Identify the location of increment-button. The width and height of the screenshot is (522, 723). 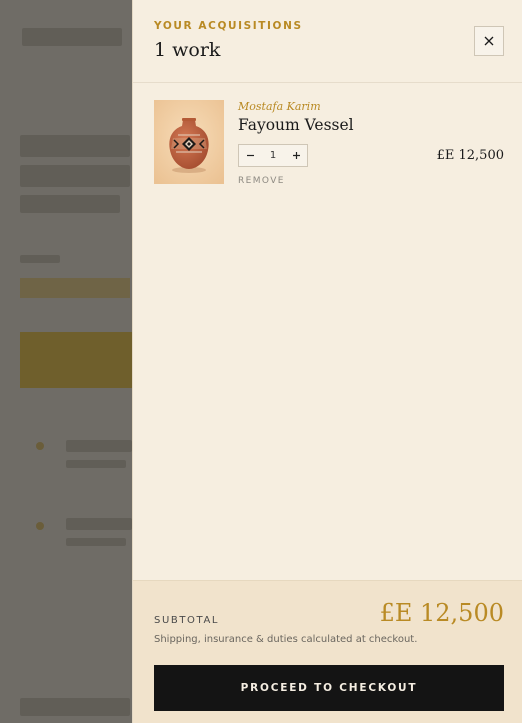
(296, 155).